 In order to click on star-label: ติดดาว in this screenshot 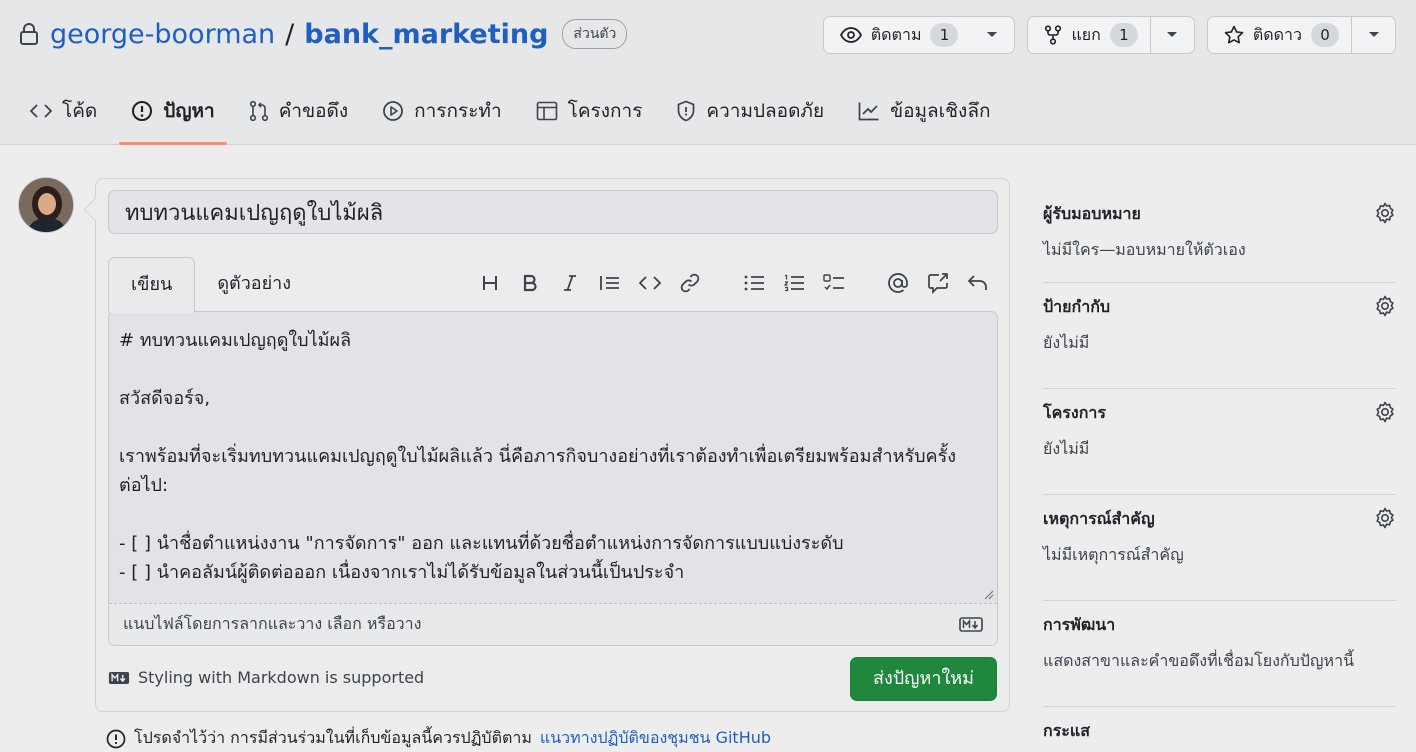, I will do `click(1277, 34)`.